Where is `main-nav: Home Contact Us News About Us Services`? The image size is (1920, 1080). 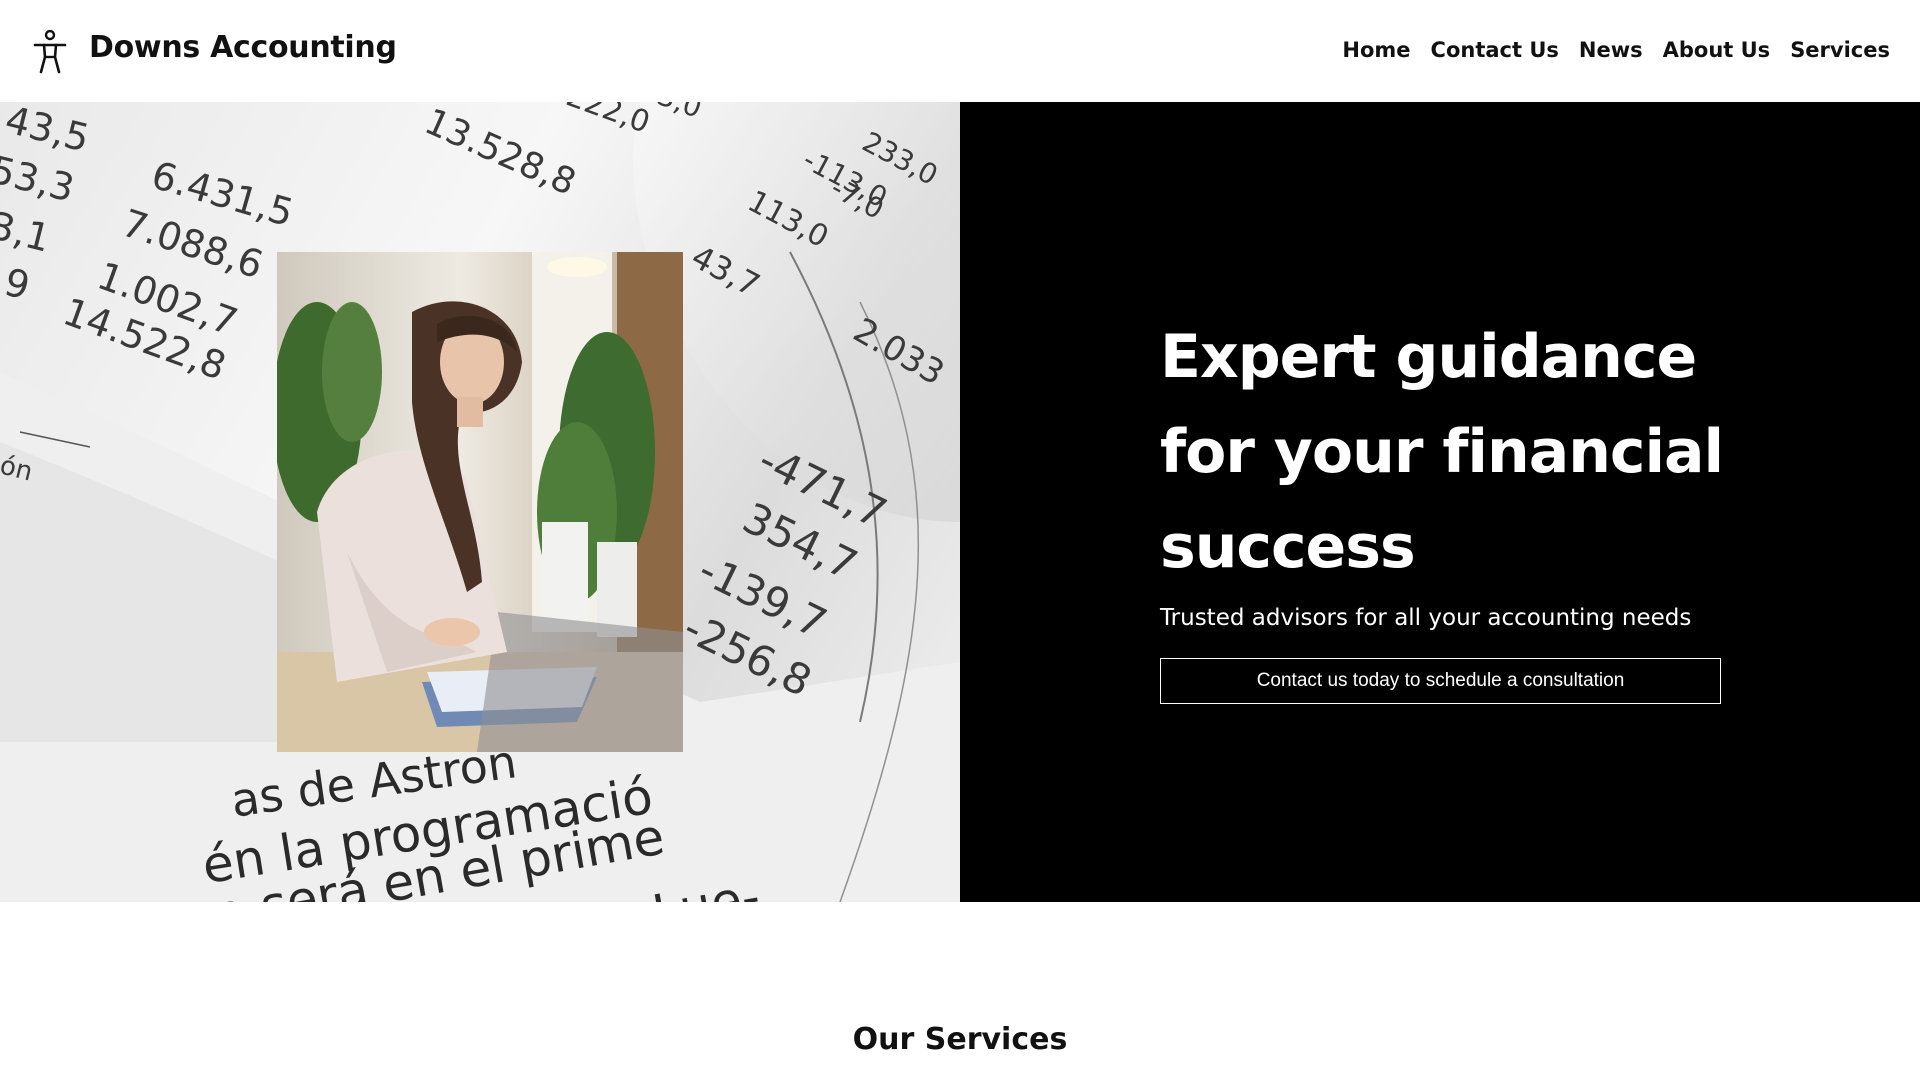
main-nav: Home Contact Us News About Us Services is located at coordinates (1616, 50).